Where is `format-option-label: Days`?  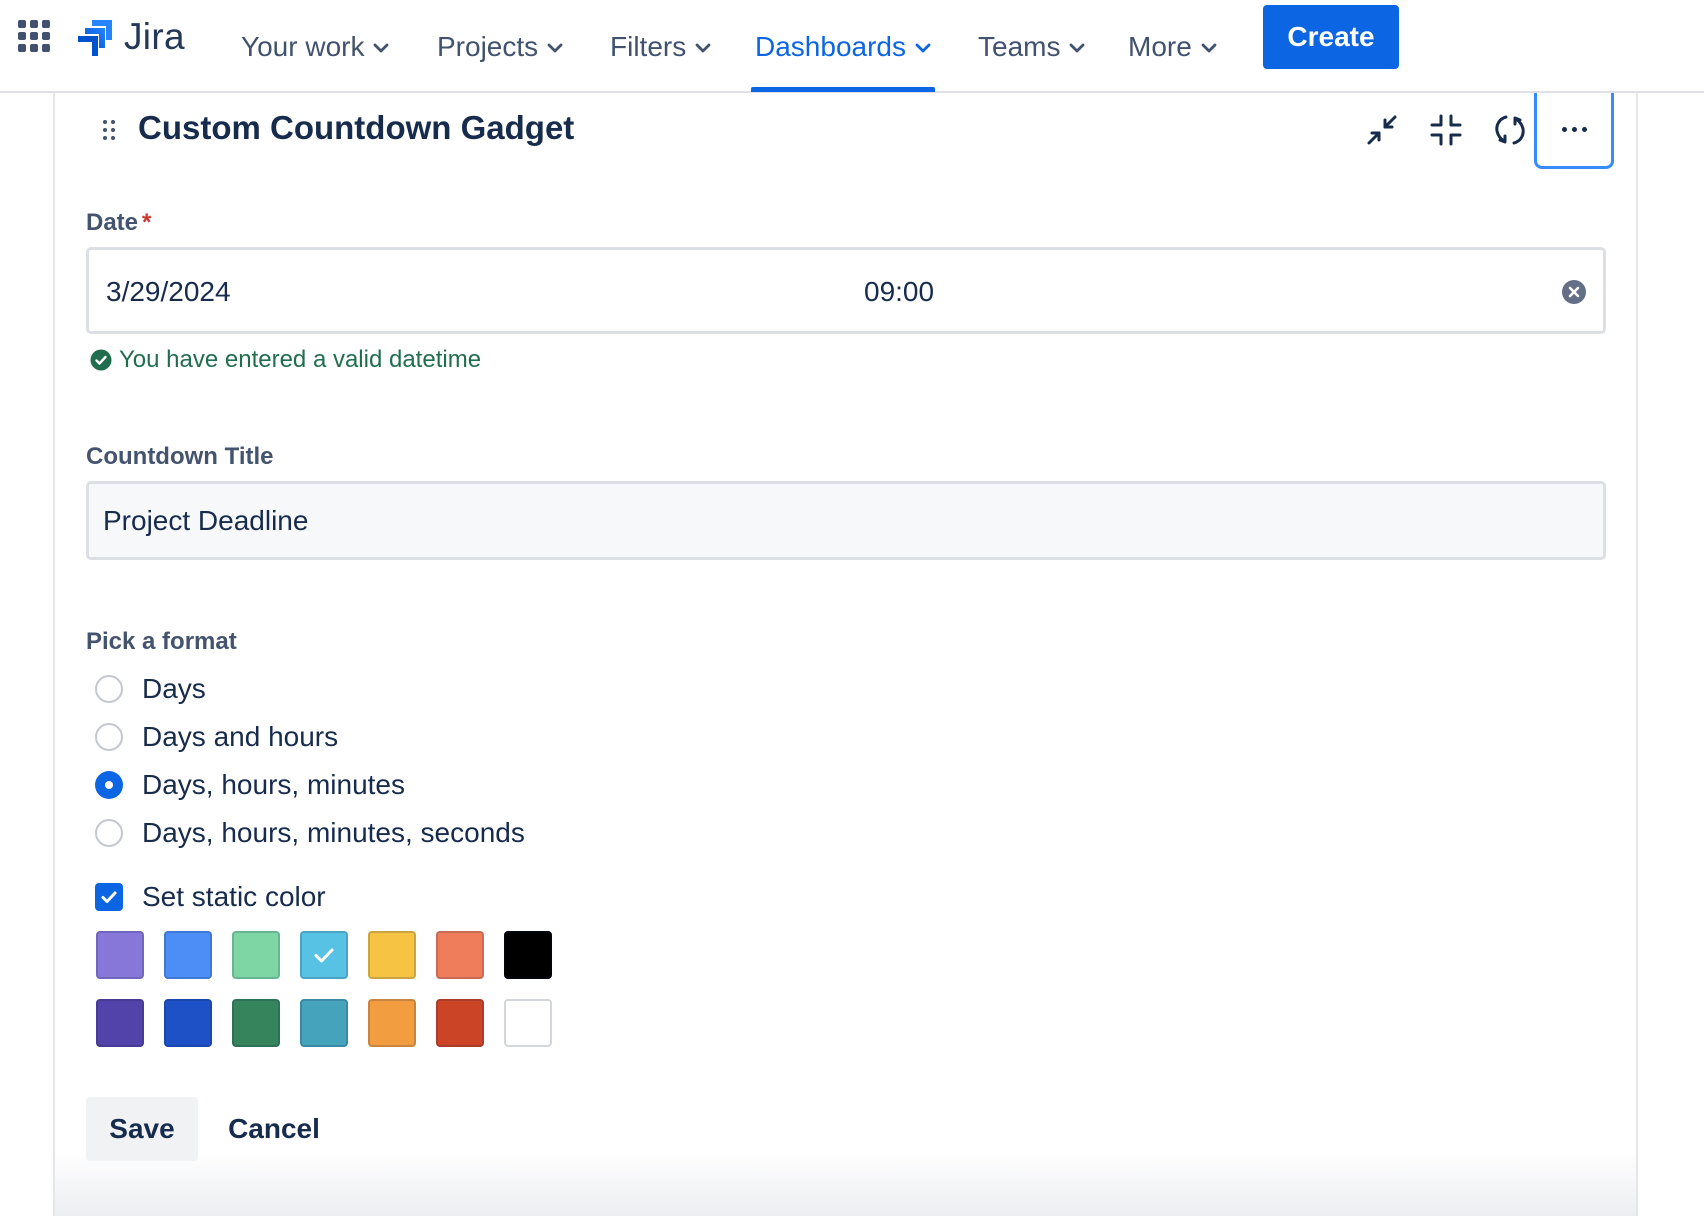
format-option-label: Days is located at coordinates (174, 688).